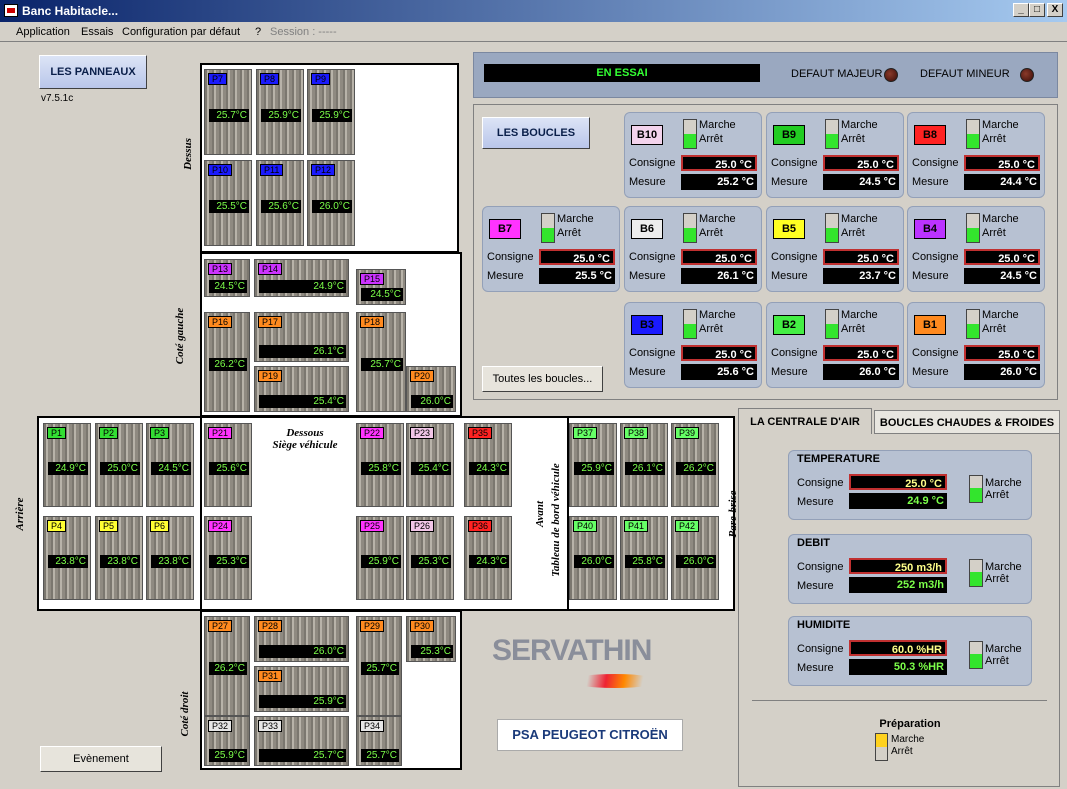 The image size is (1067, 789). I want to click on panel-p32: P32 25.9°C, so click(227, 741).